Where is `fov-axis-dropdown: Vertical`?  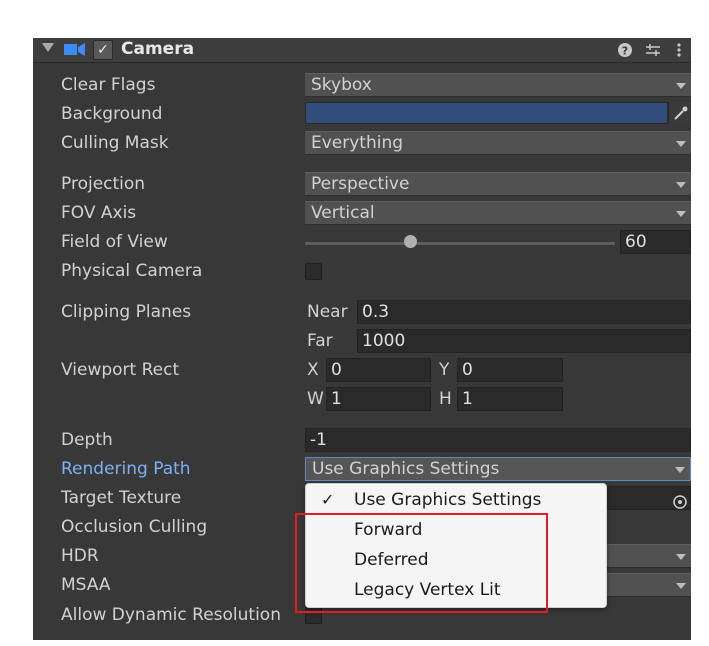
fov-axis-dropdown: Vertical is located at coordinates (498, 213).